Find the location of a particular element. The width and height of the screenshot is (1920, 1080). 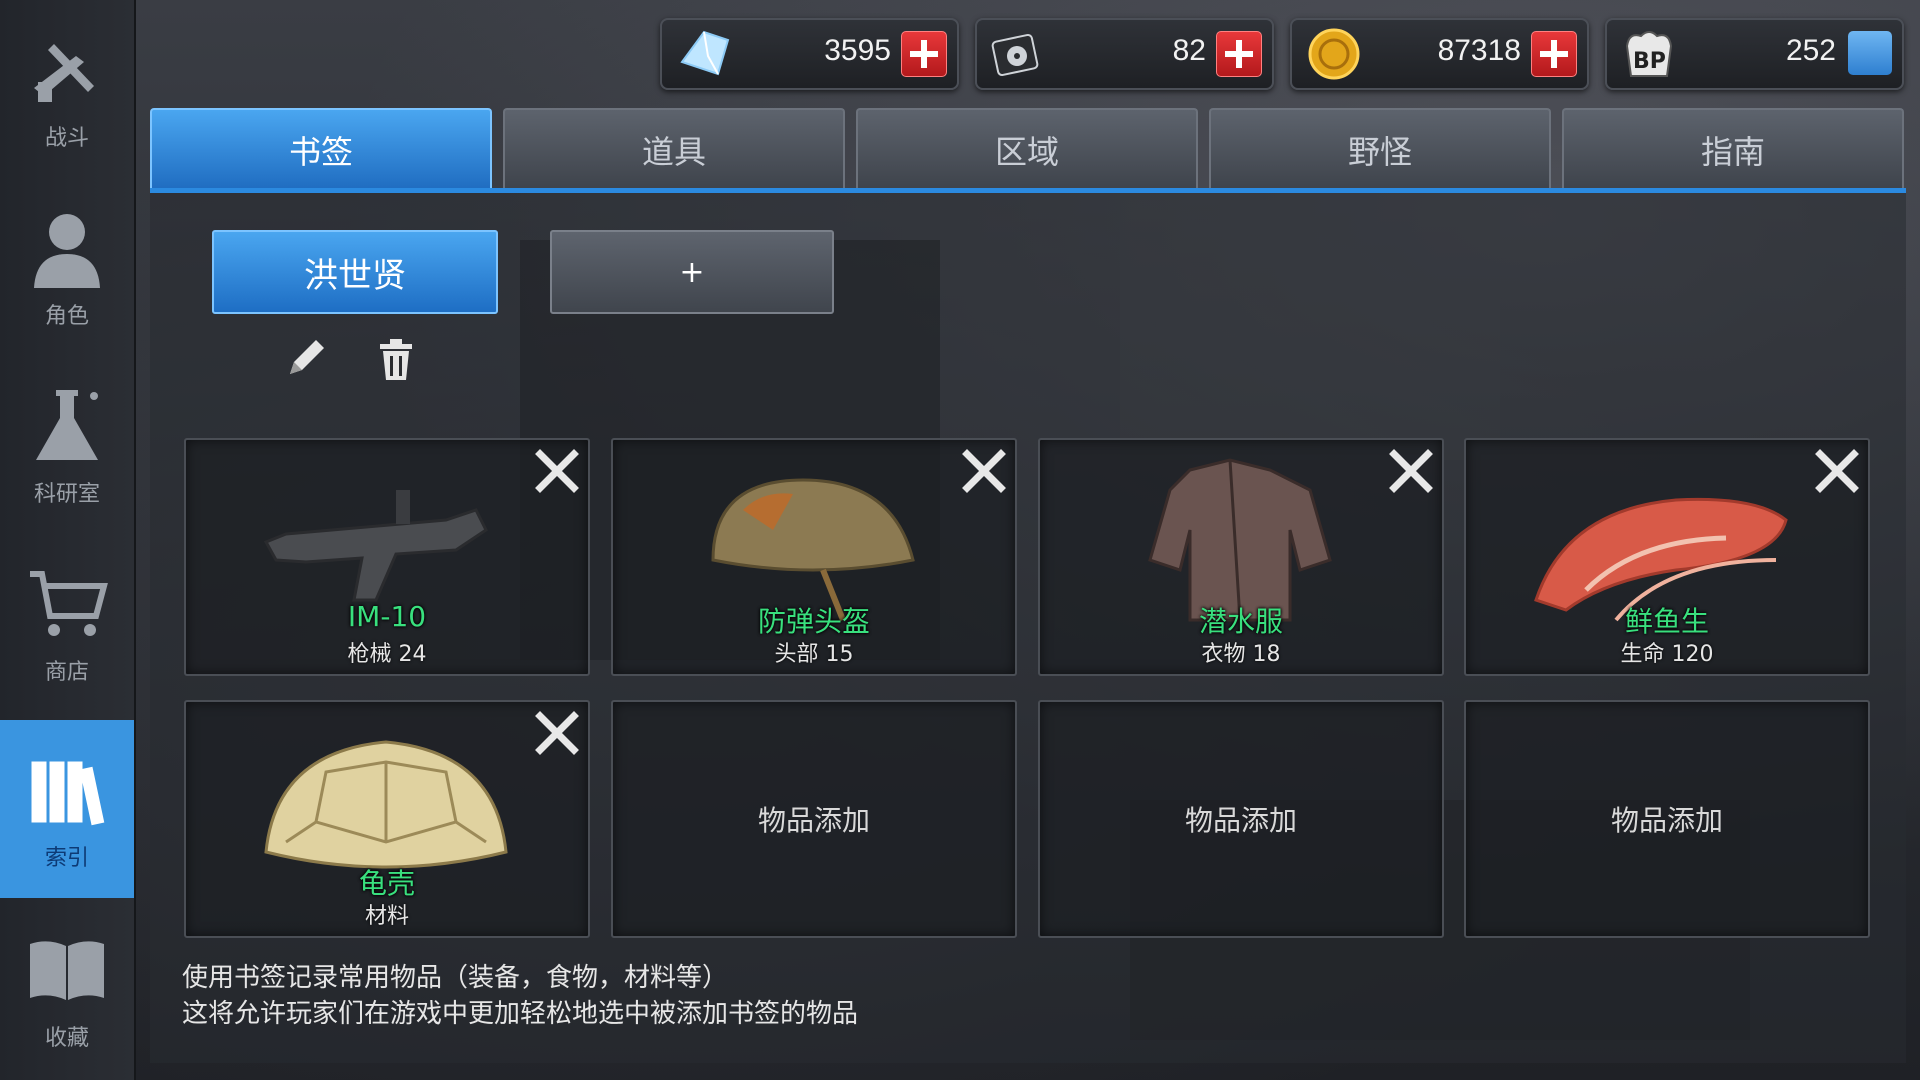

sidebar-item-index: 索引 is located at coordinates (67, 809).